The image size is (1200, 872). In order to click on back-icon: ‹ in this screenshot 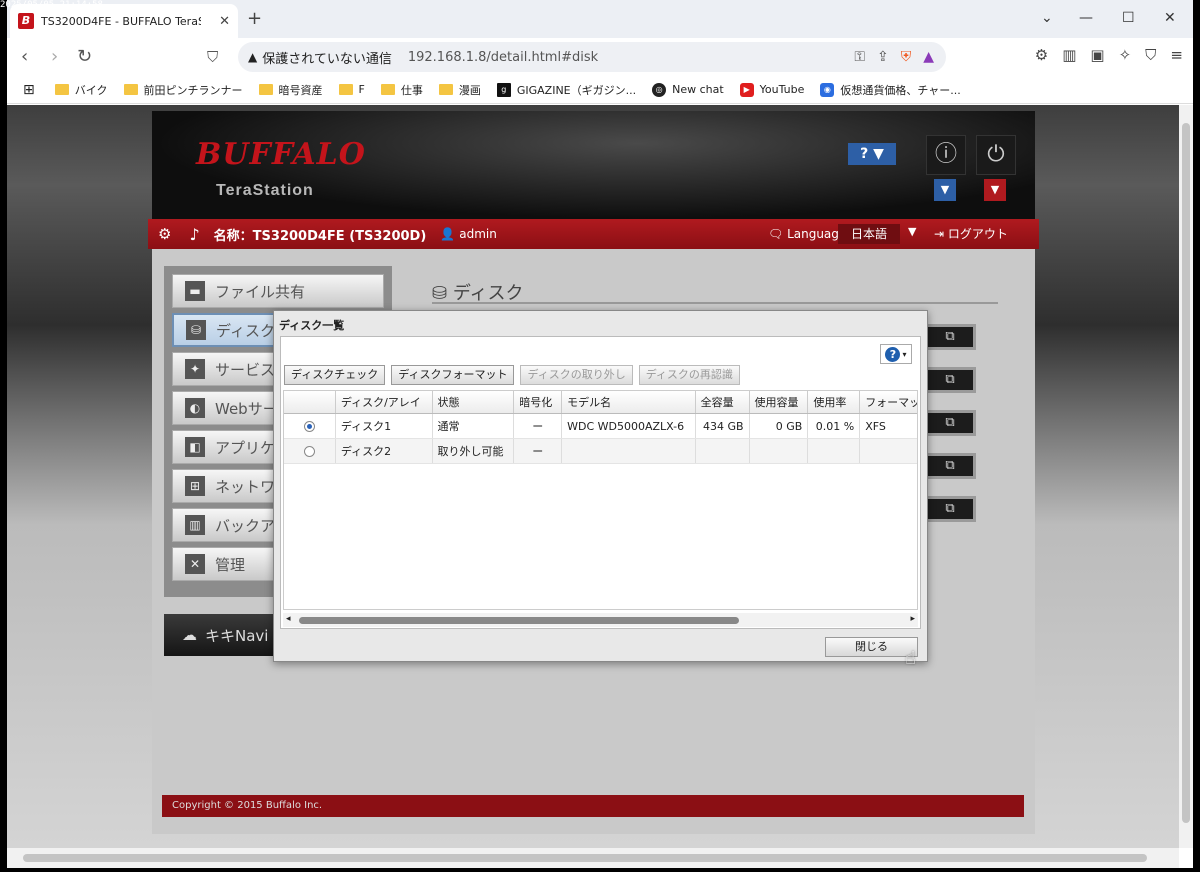, I will do `click(24, 56)`.